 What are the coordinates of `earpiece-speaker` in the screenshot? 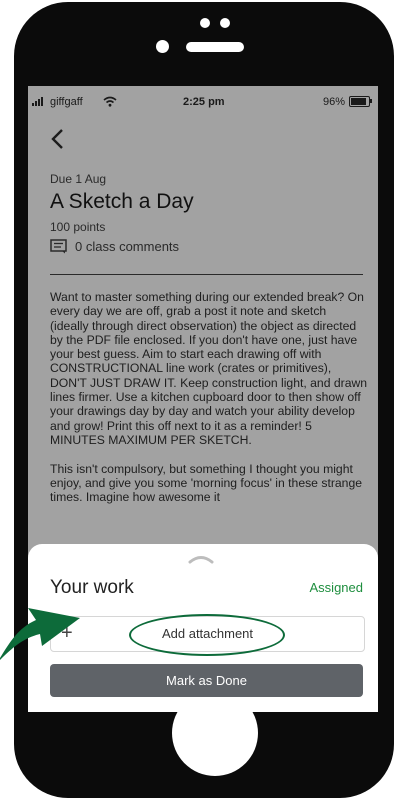 It's located at (215, 47).